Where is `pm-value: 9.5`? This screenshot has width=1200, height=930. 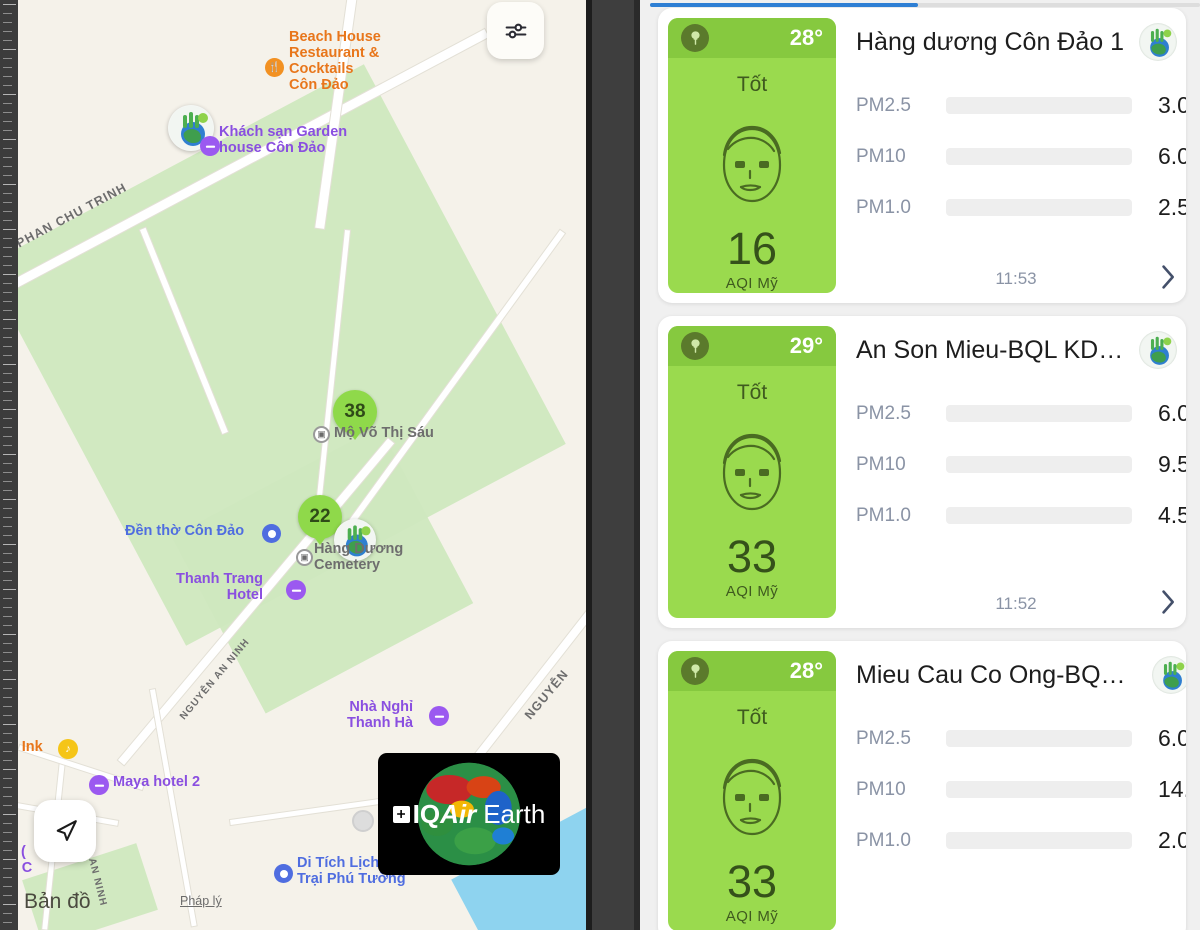 pm-value: 9.5 is located at coordinates (1172, 464).